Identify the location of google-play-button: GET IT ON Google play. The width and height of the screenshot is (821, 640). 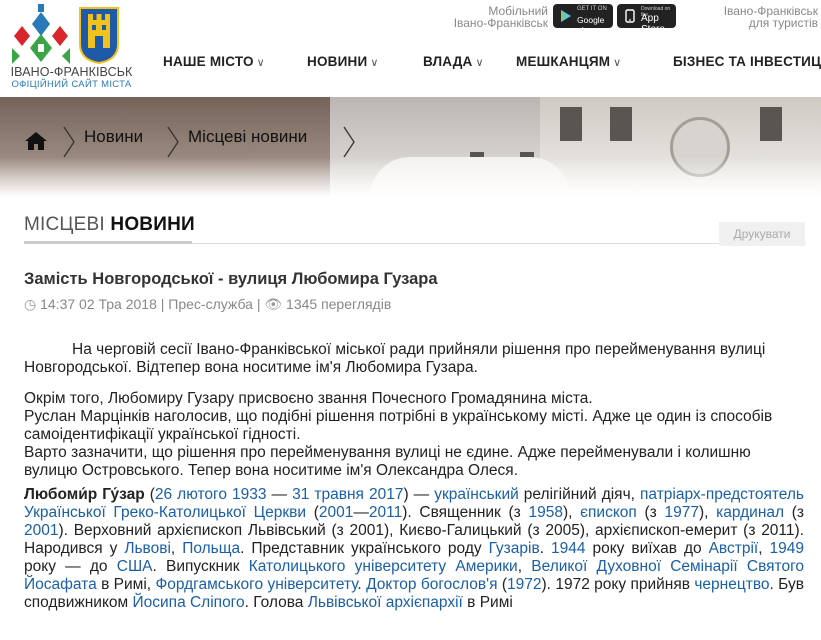
(583, 19).